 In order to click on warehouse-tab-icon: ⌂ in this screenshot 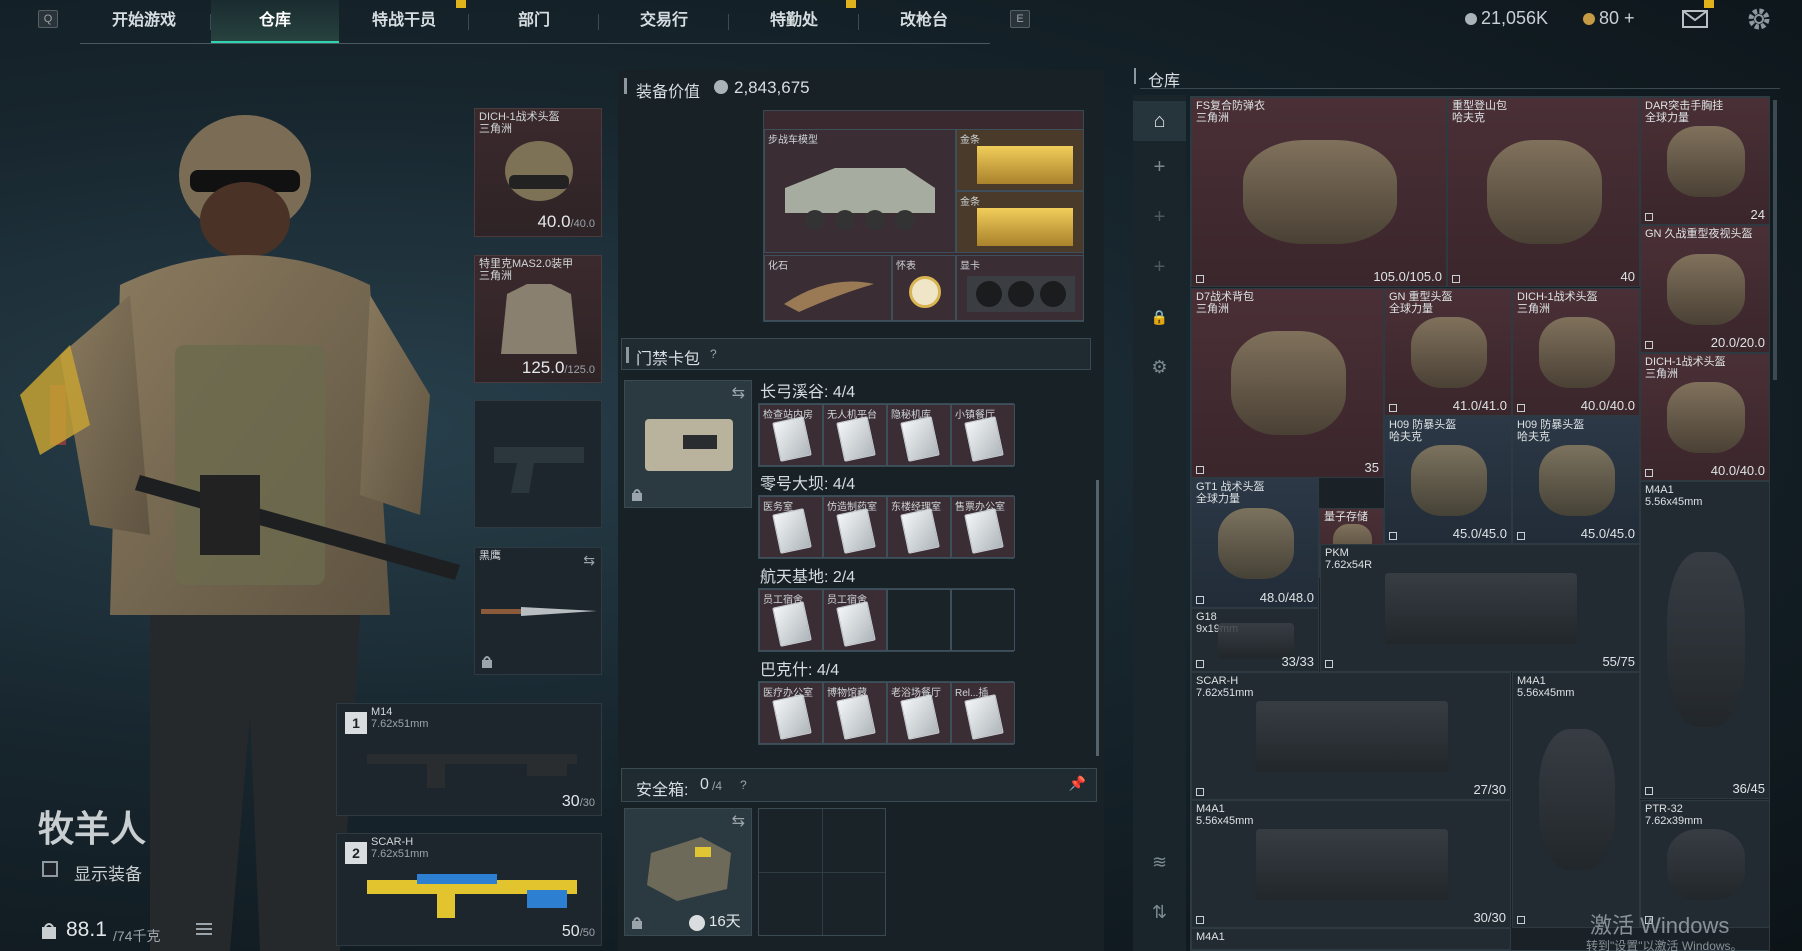, I will do `click(1159, 121)`.